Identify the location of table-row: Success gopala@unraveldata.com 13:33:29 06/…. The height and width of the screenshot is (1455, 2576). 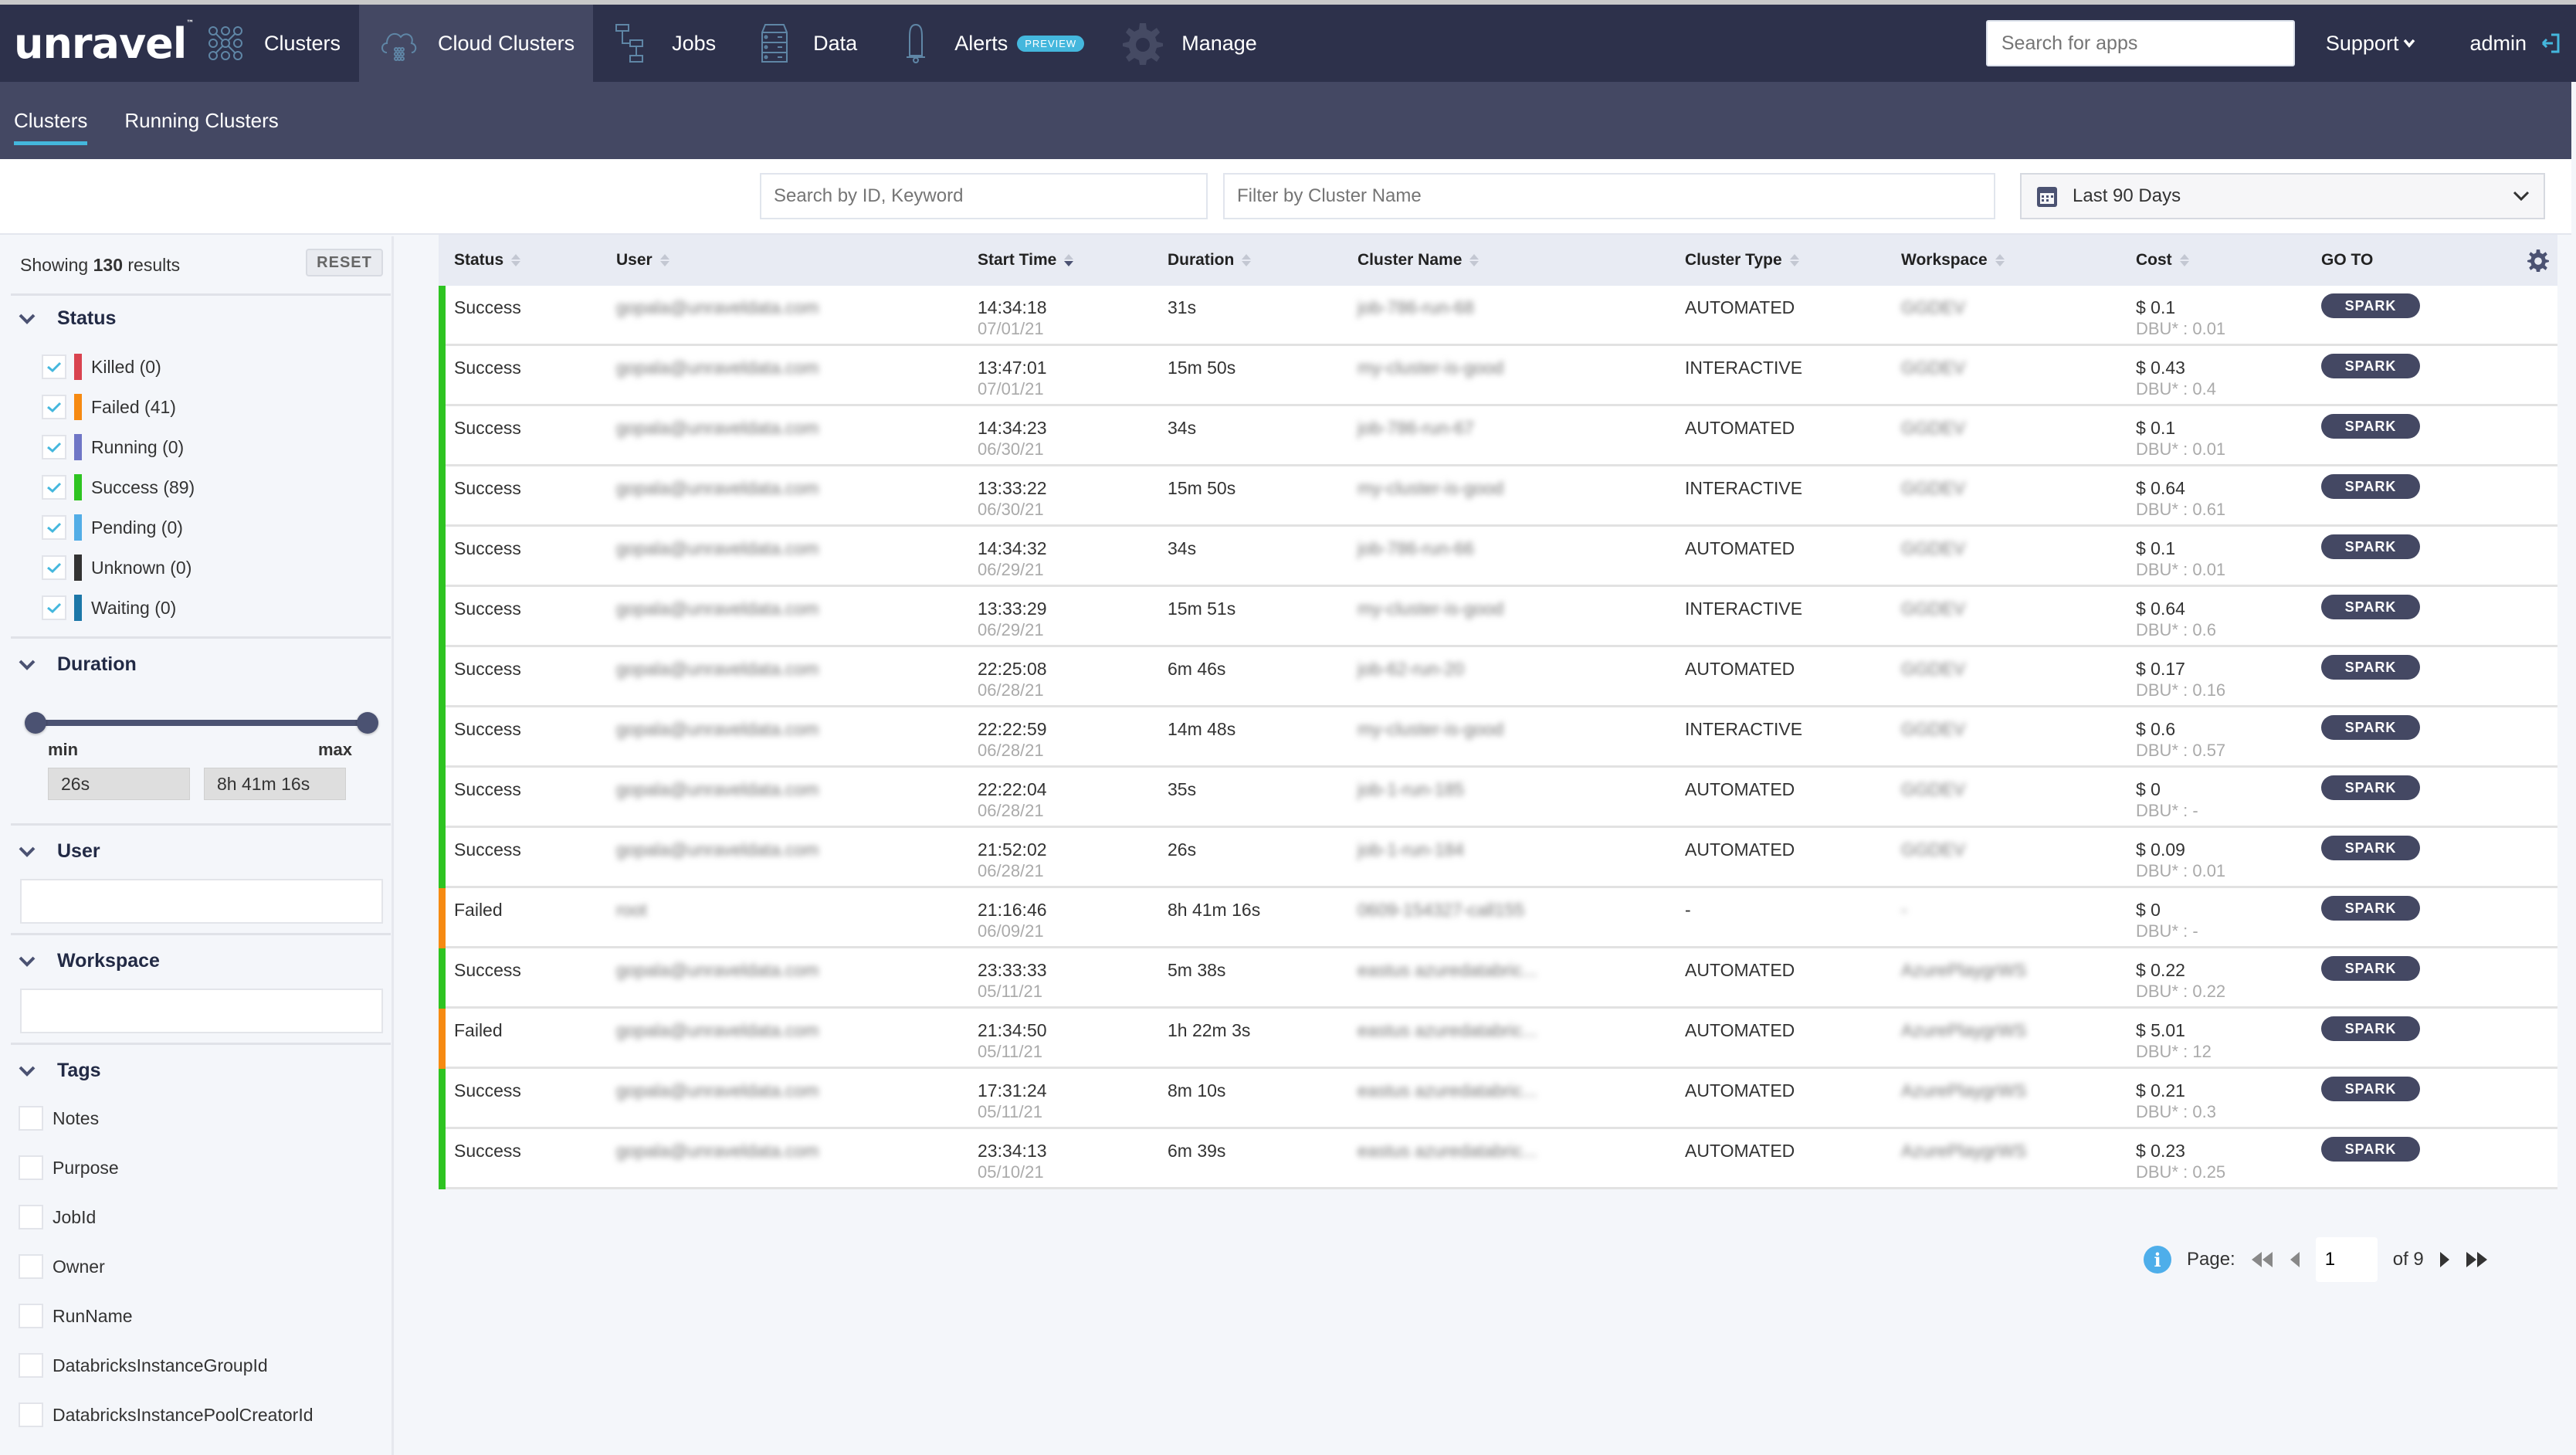
(1498, 617).